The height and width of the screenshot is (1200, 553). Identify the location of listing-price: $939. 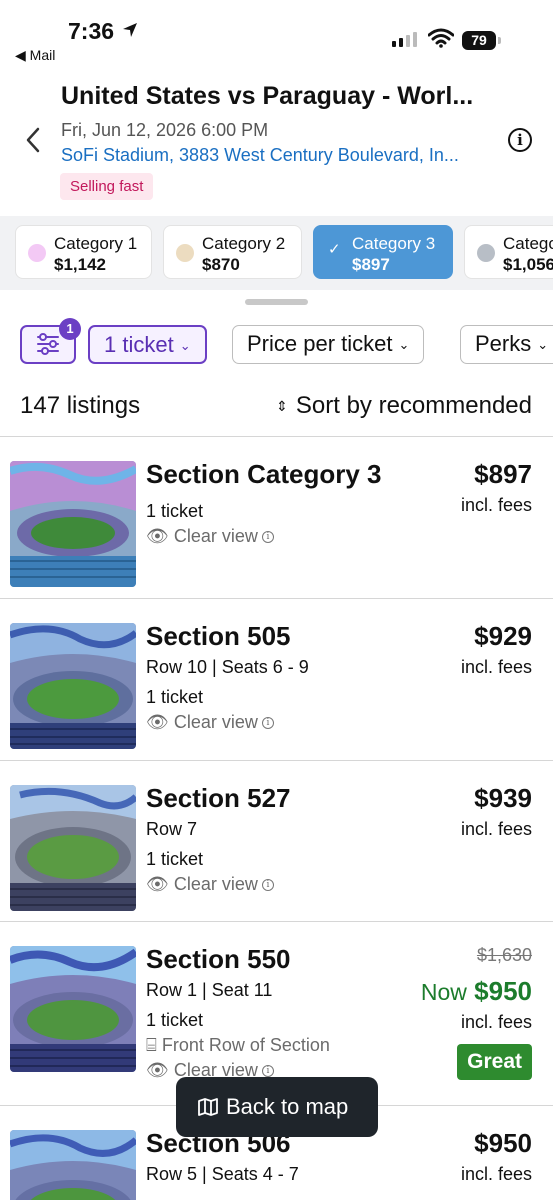
(503, 798).